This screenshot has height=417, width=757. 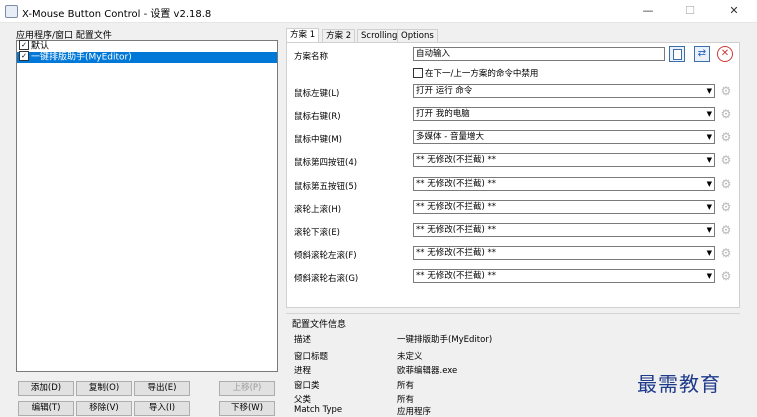 I want to click on info-value-window-title: 未定义, so click(x=410, y=357).